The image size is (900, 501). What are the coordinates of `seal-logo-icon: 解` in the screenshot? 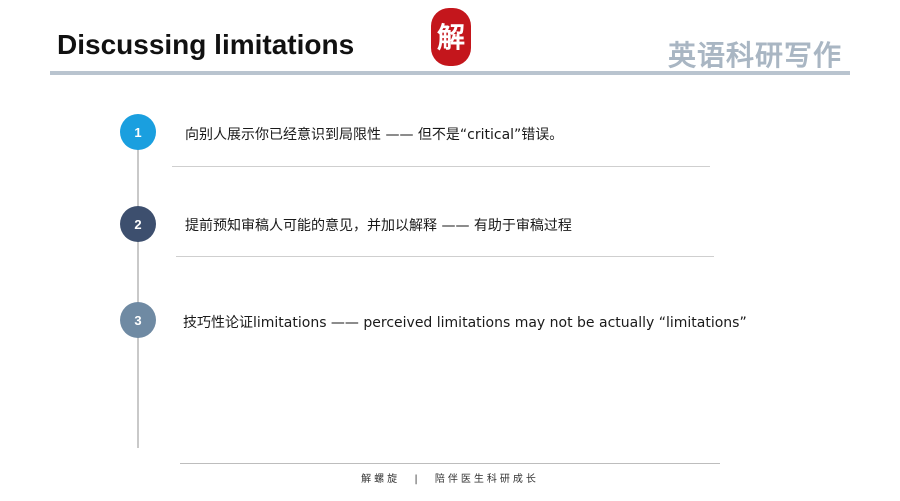 It's located at (451, 37).